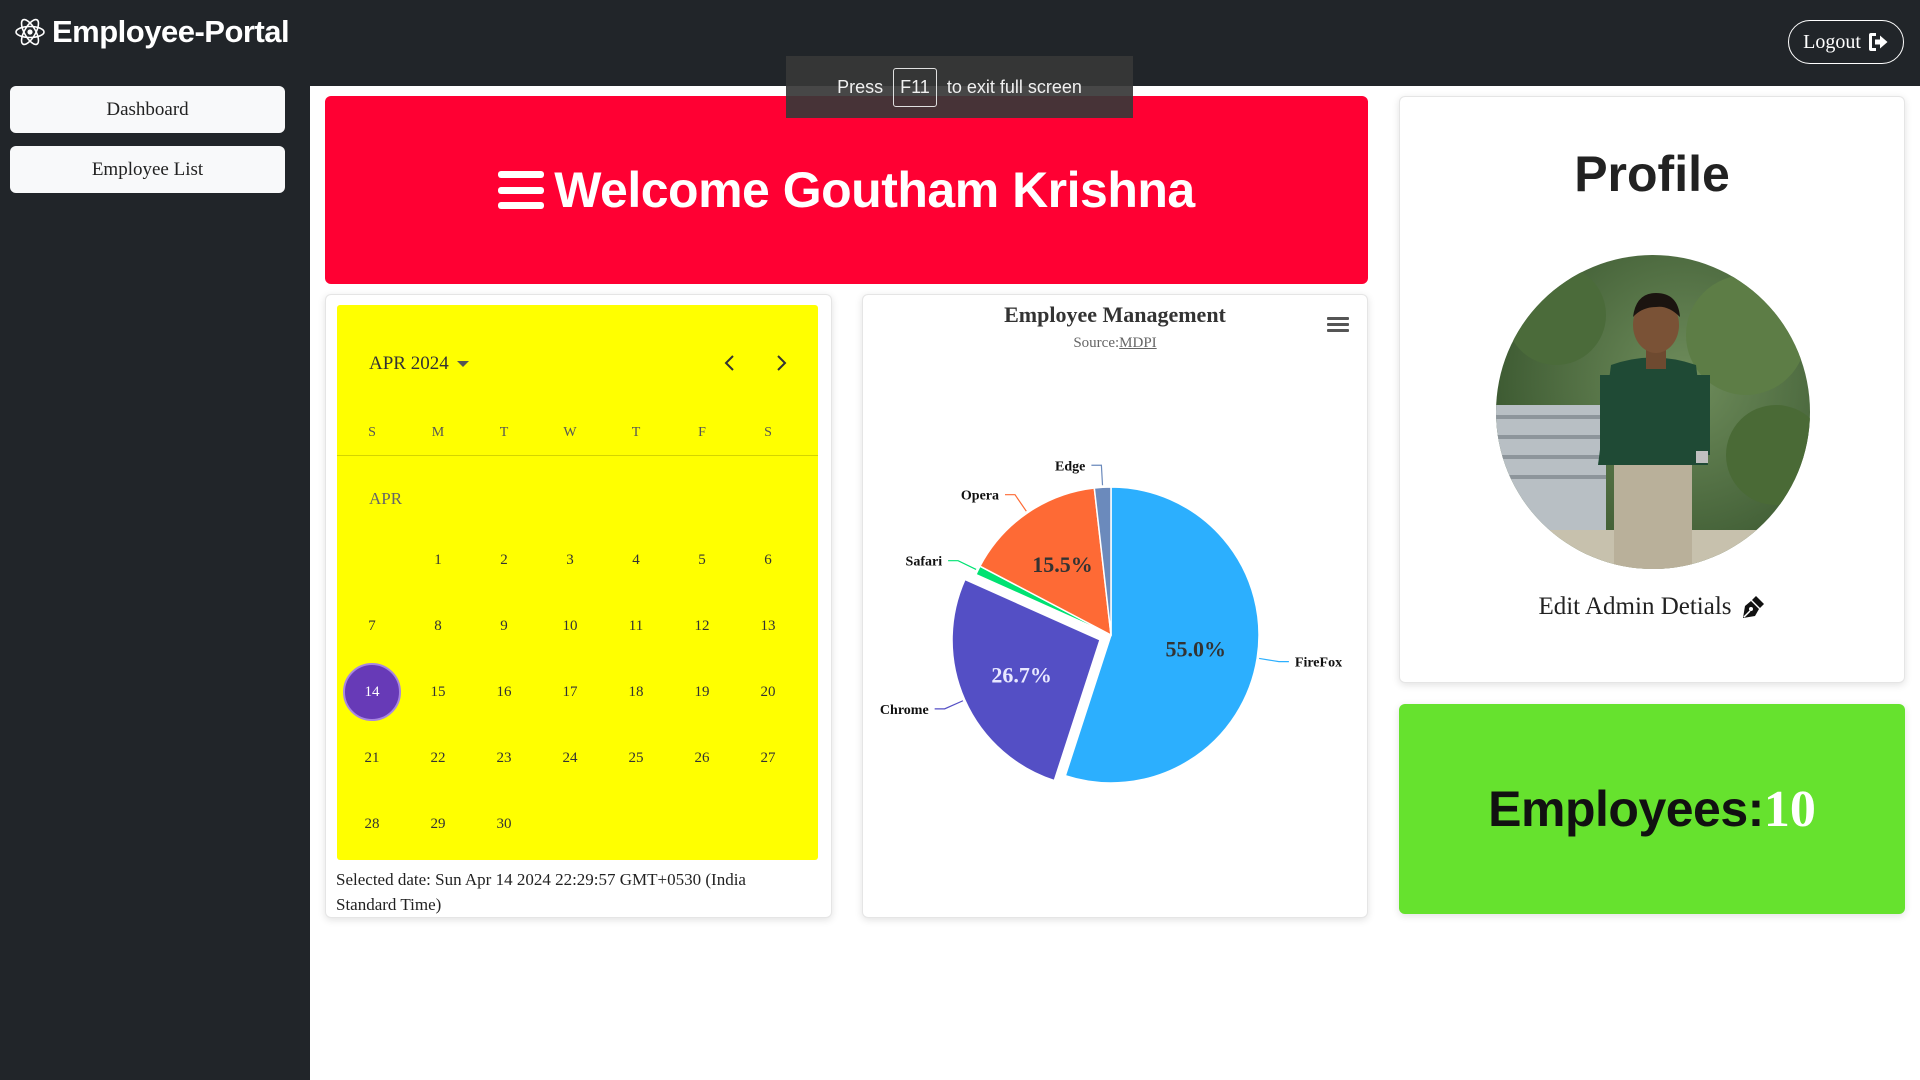 This screenshot has height=1080, width=1920. I want to click on profile-card: Profile Edit Admin Detials, so click(1652, 389).